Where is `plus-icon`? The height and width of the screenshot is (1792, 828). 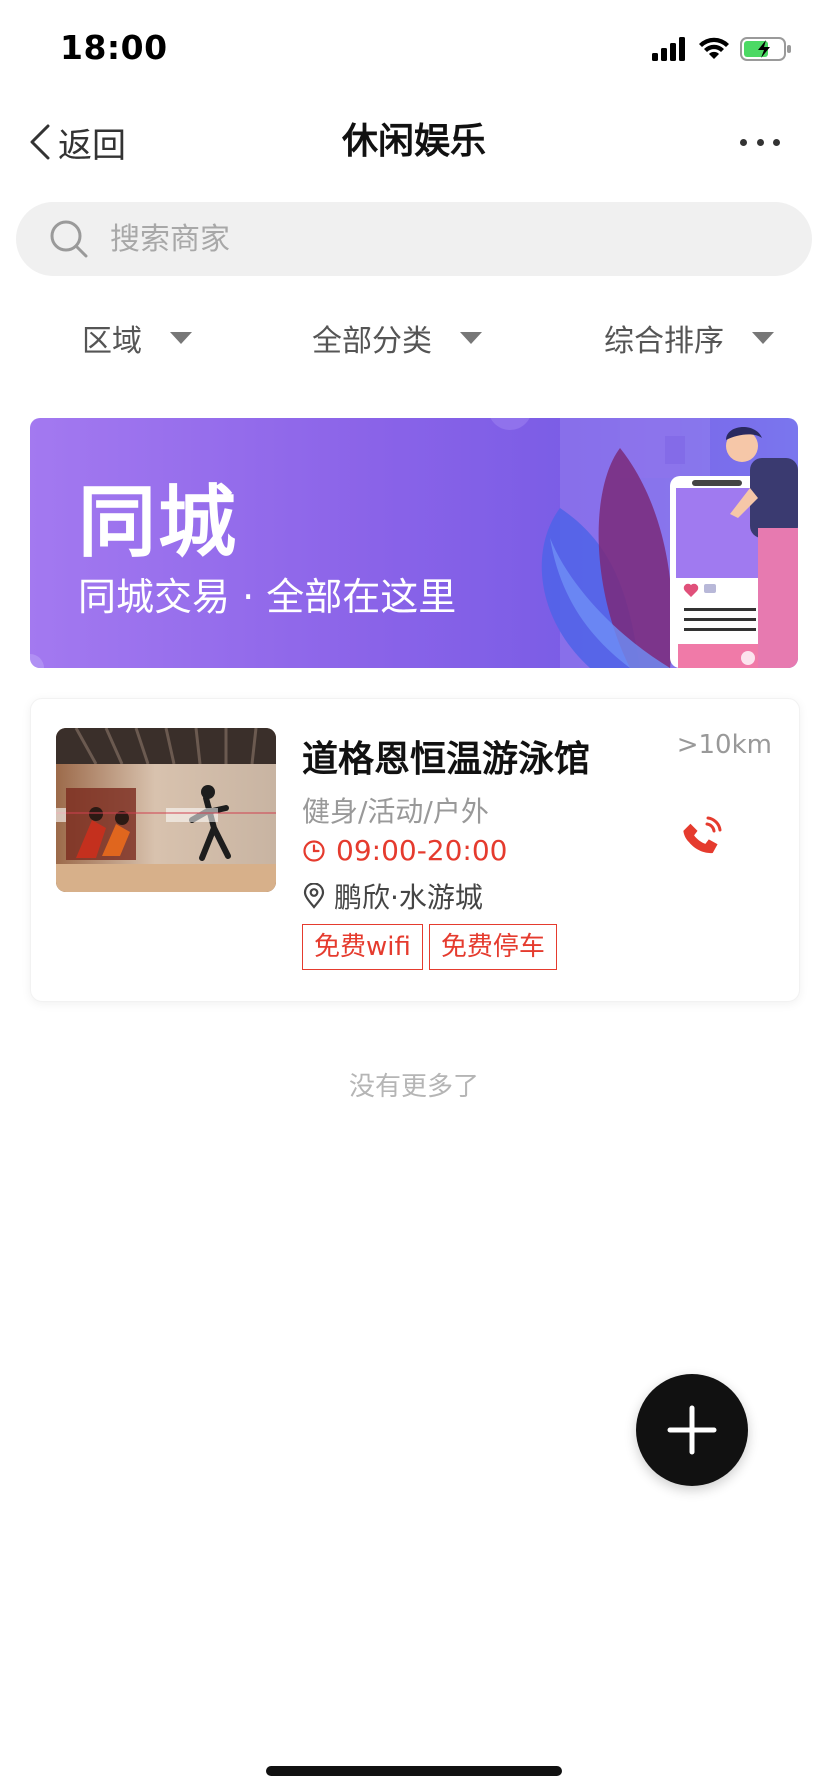
plus-icon is located at coordinates (692, 1430).